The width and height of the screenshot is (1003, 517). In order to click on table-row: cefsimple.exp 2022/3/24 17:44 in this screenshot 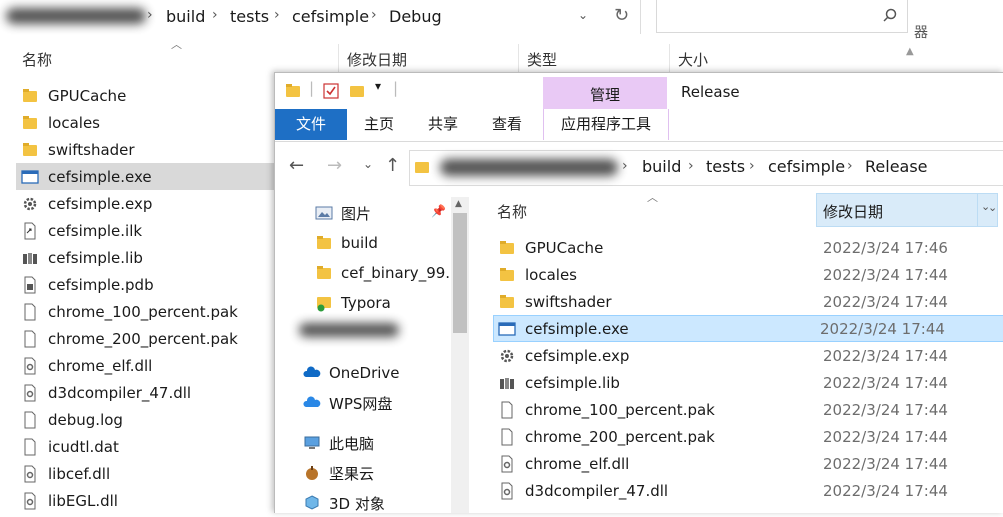, I will do `click(750, 355)`.